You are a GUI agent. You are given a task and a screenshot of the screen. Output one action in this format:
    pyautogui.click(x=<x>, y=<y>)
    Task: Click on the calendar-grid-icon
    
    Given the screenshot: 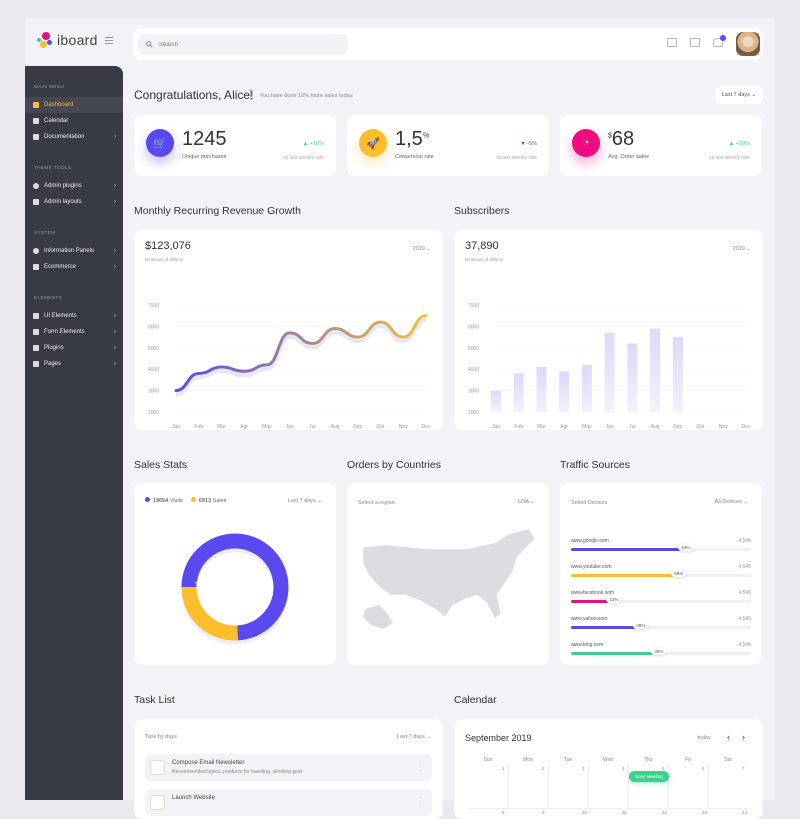 What is the action you would take?
    pyautogui.click(x=672, y=42)
    